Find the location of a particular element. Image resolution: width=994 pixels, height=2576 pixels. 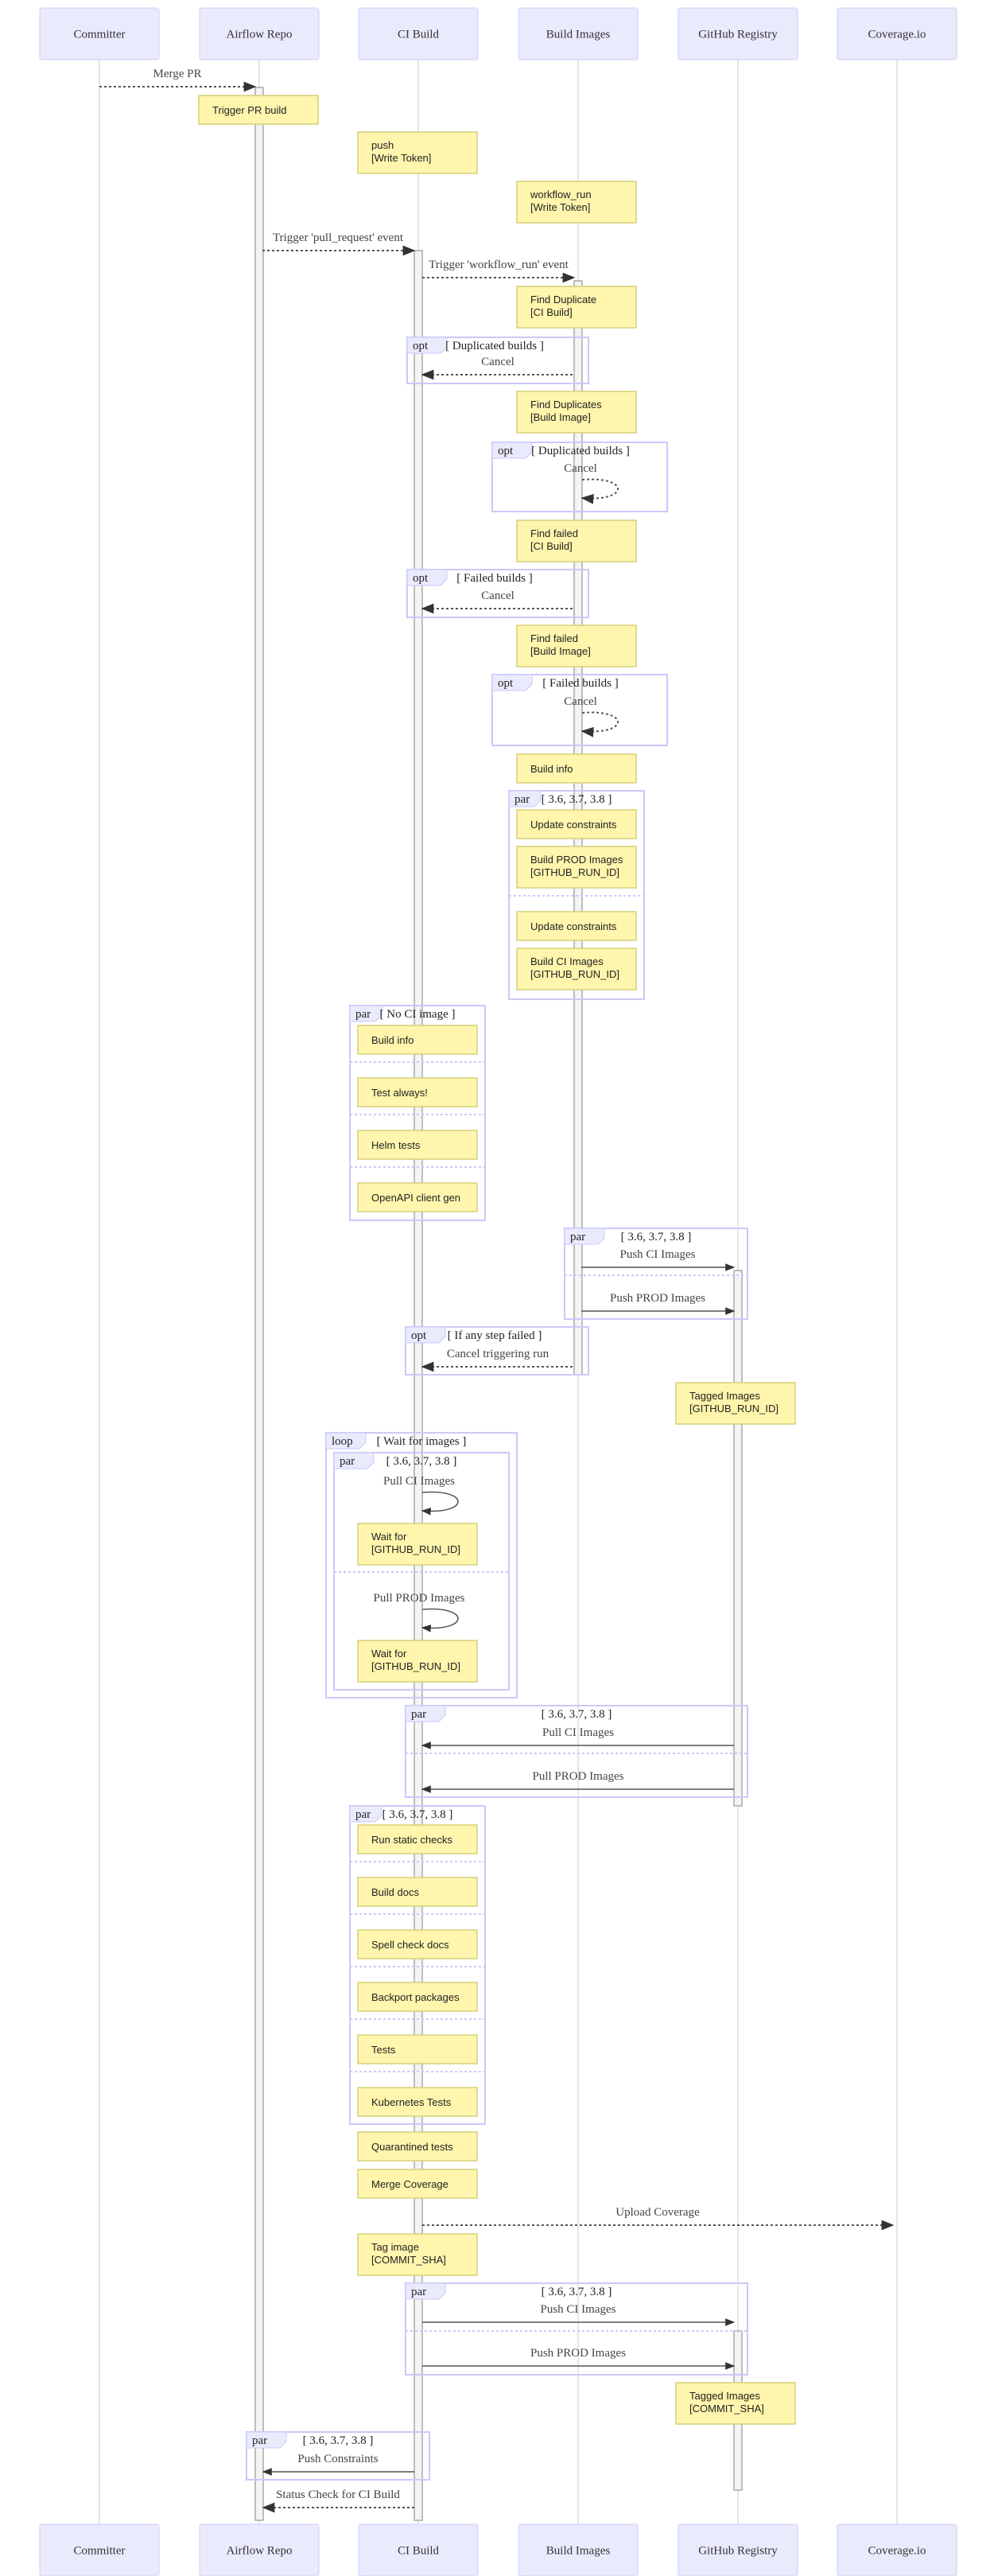

actor-label: CI Build is located at coordinates (419, 2552).